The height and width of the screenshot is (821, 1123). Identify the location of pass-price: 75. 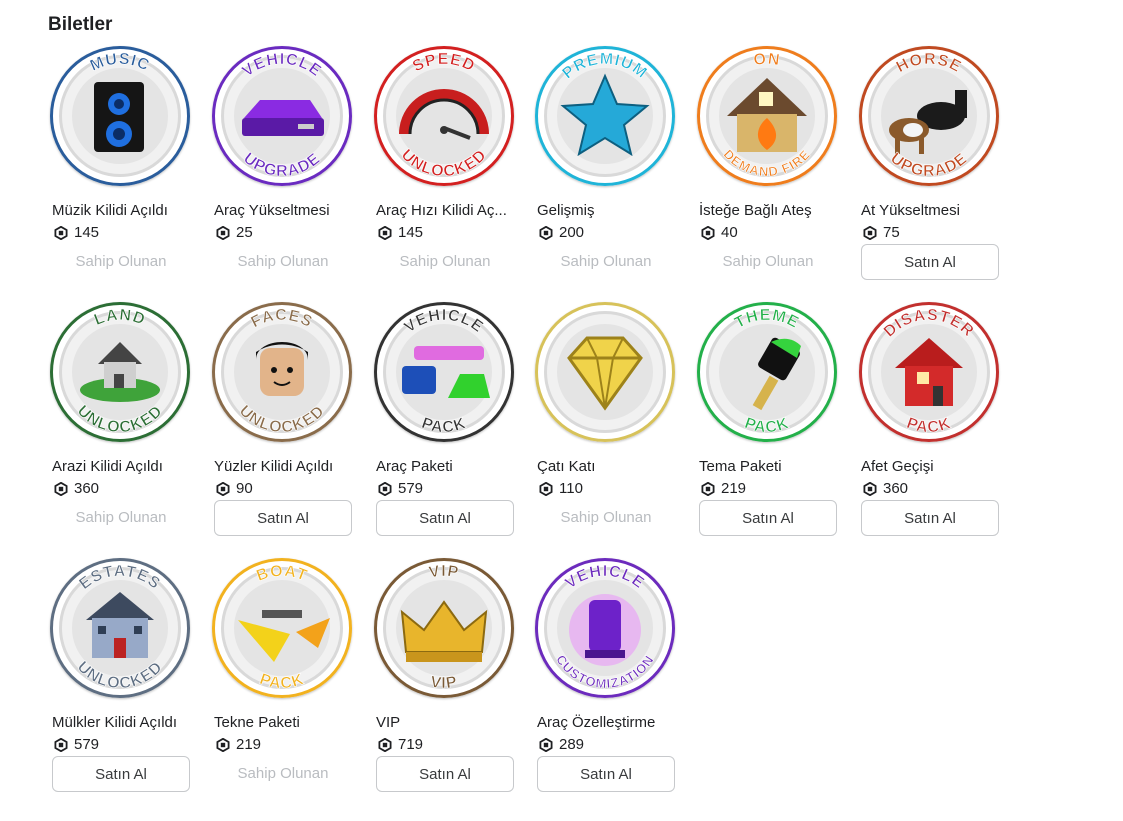
(881, 232).